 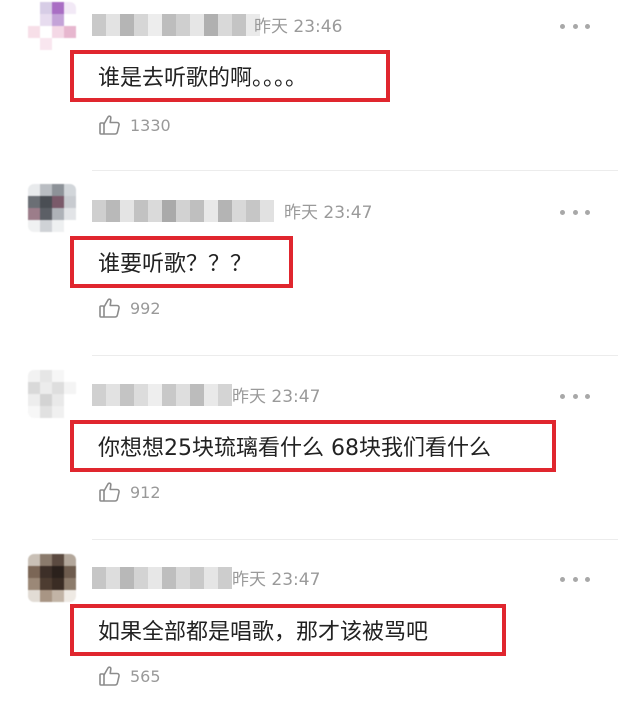 I want to click on comment-text: 谁是去听歌的啊。。。。, so click(x=230, y=76).